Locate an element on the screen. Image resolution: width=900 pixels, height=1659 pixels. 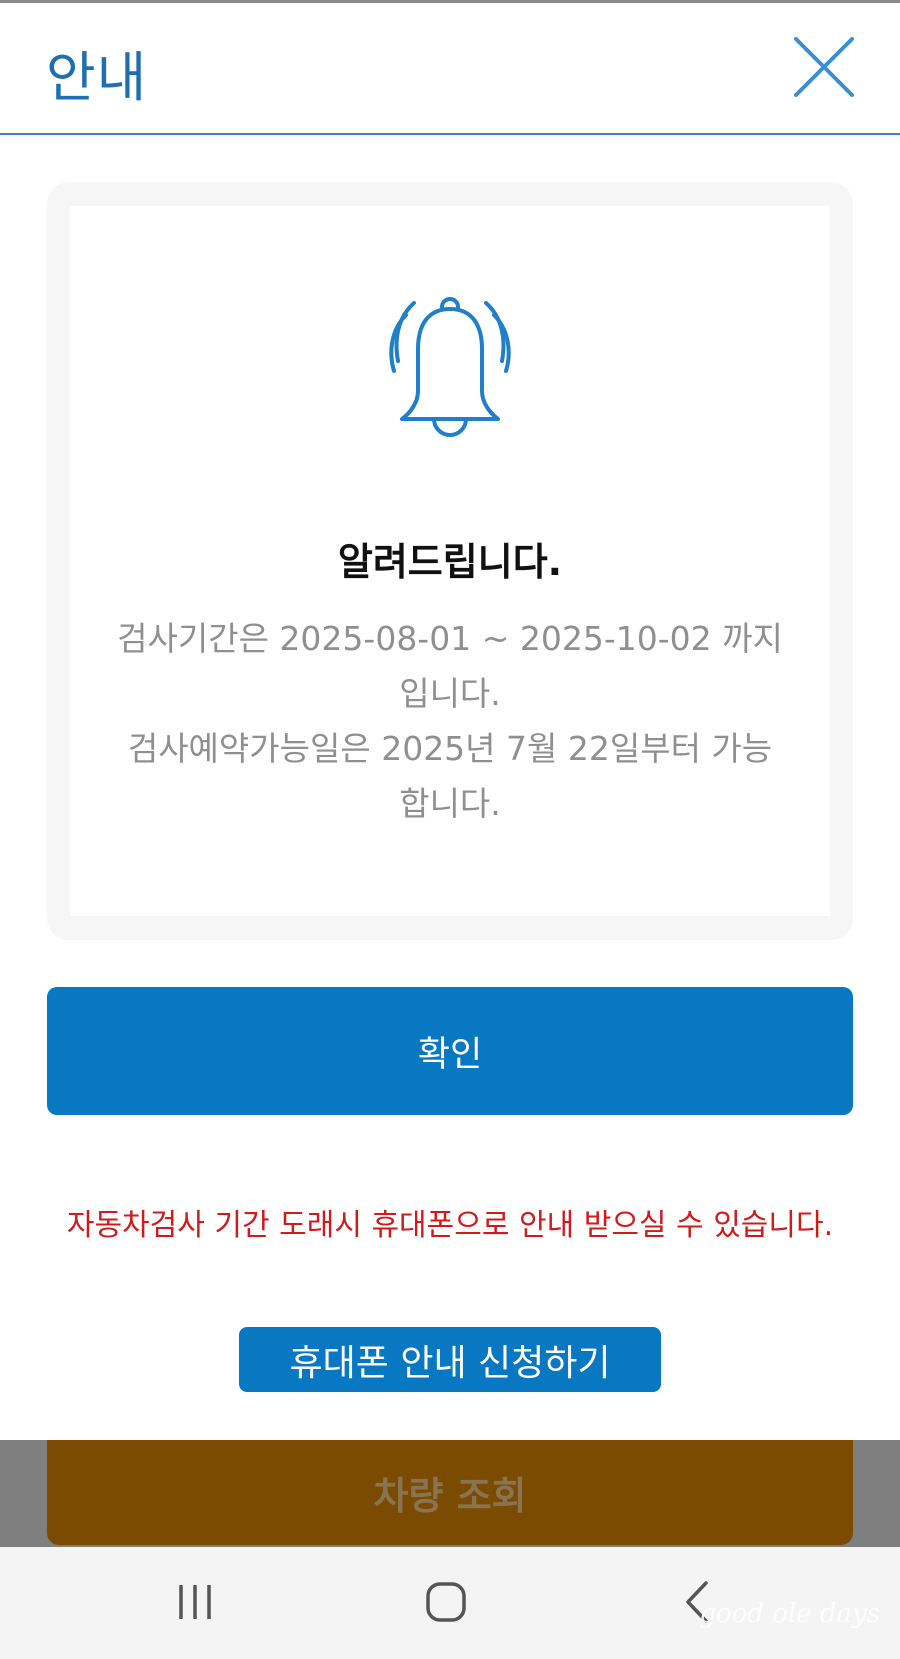
close-icon is located at coordinates (824, 67).